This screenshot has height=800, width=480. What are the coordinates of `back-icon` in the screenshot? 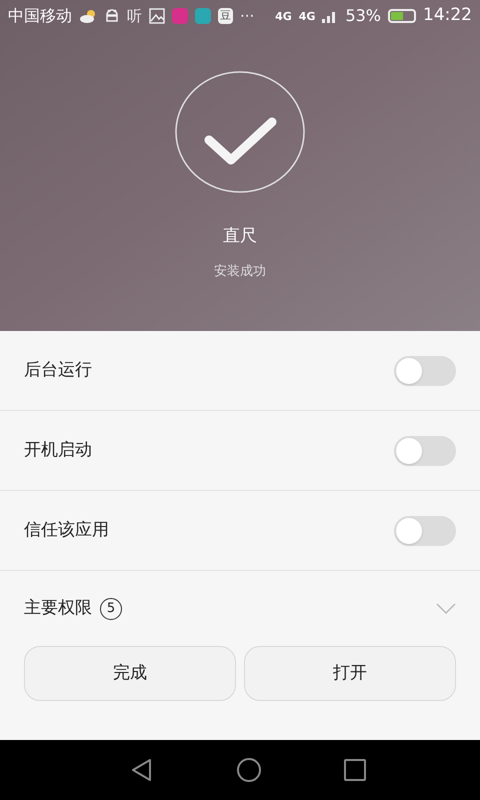 It's located at (142, 770).